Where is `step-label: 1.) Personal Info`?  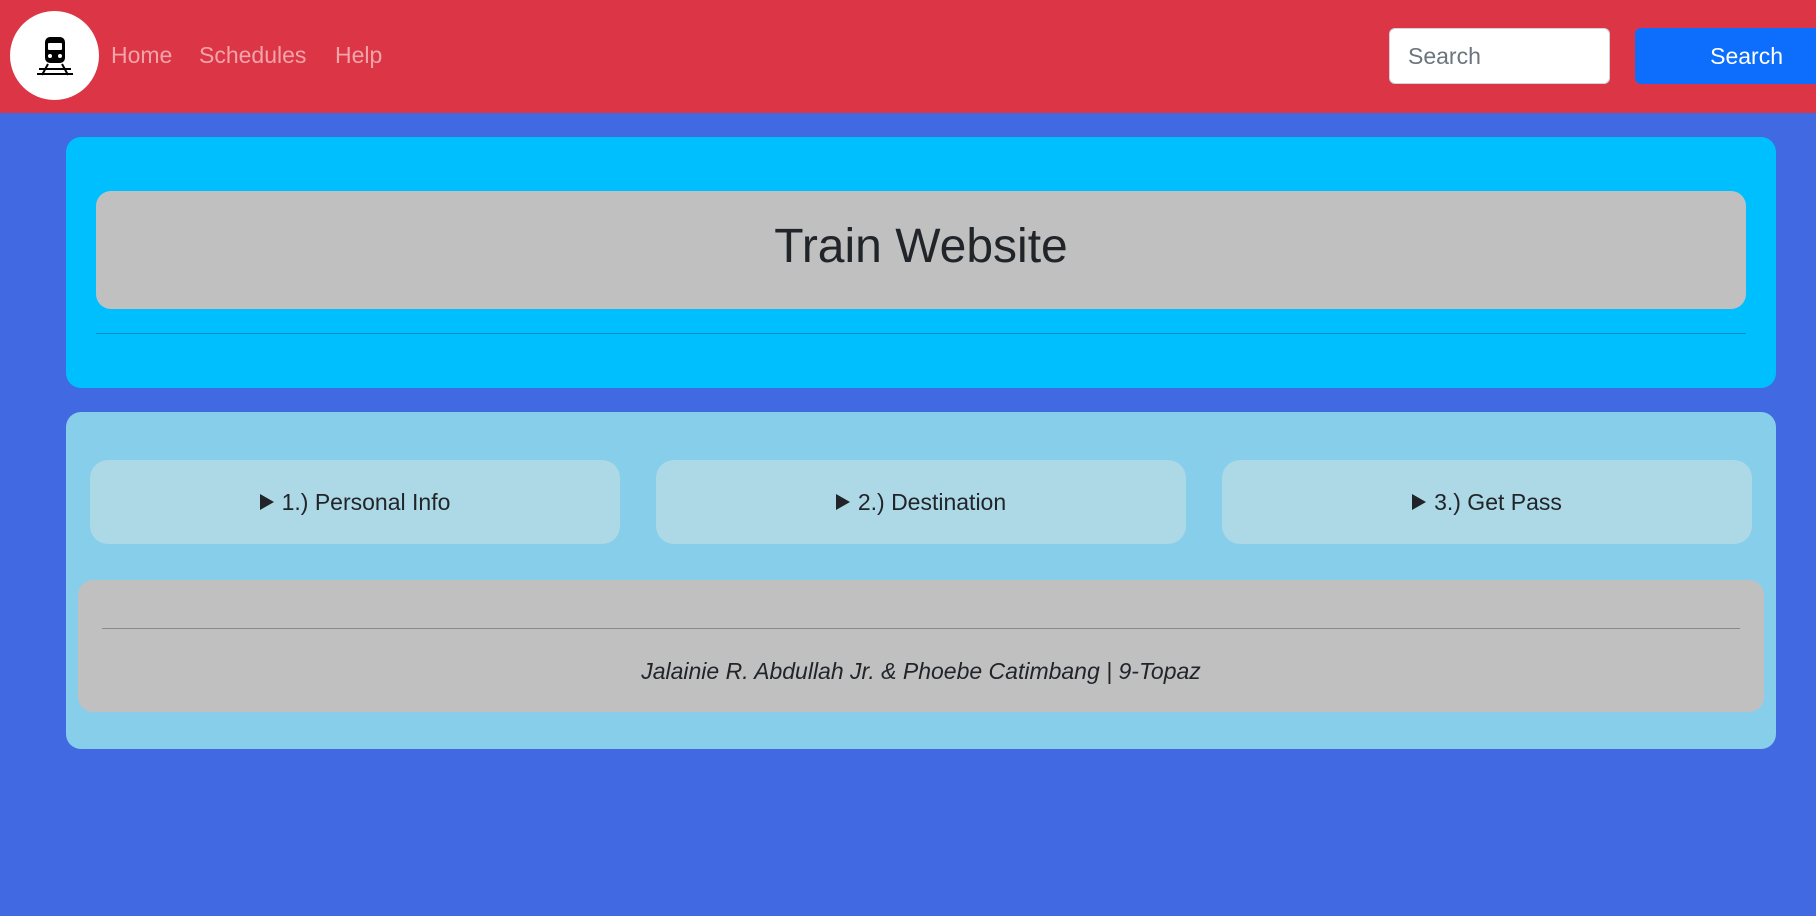 step-label: 1.) Personal Info is located at coordinates (366, 501).